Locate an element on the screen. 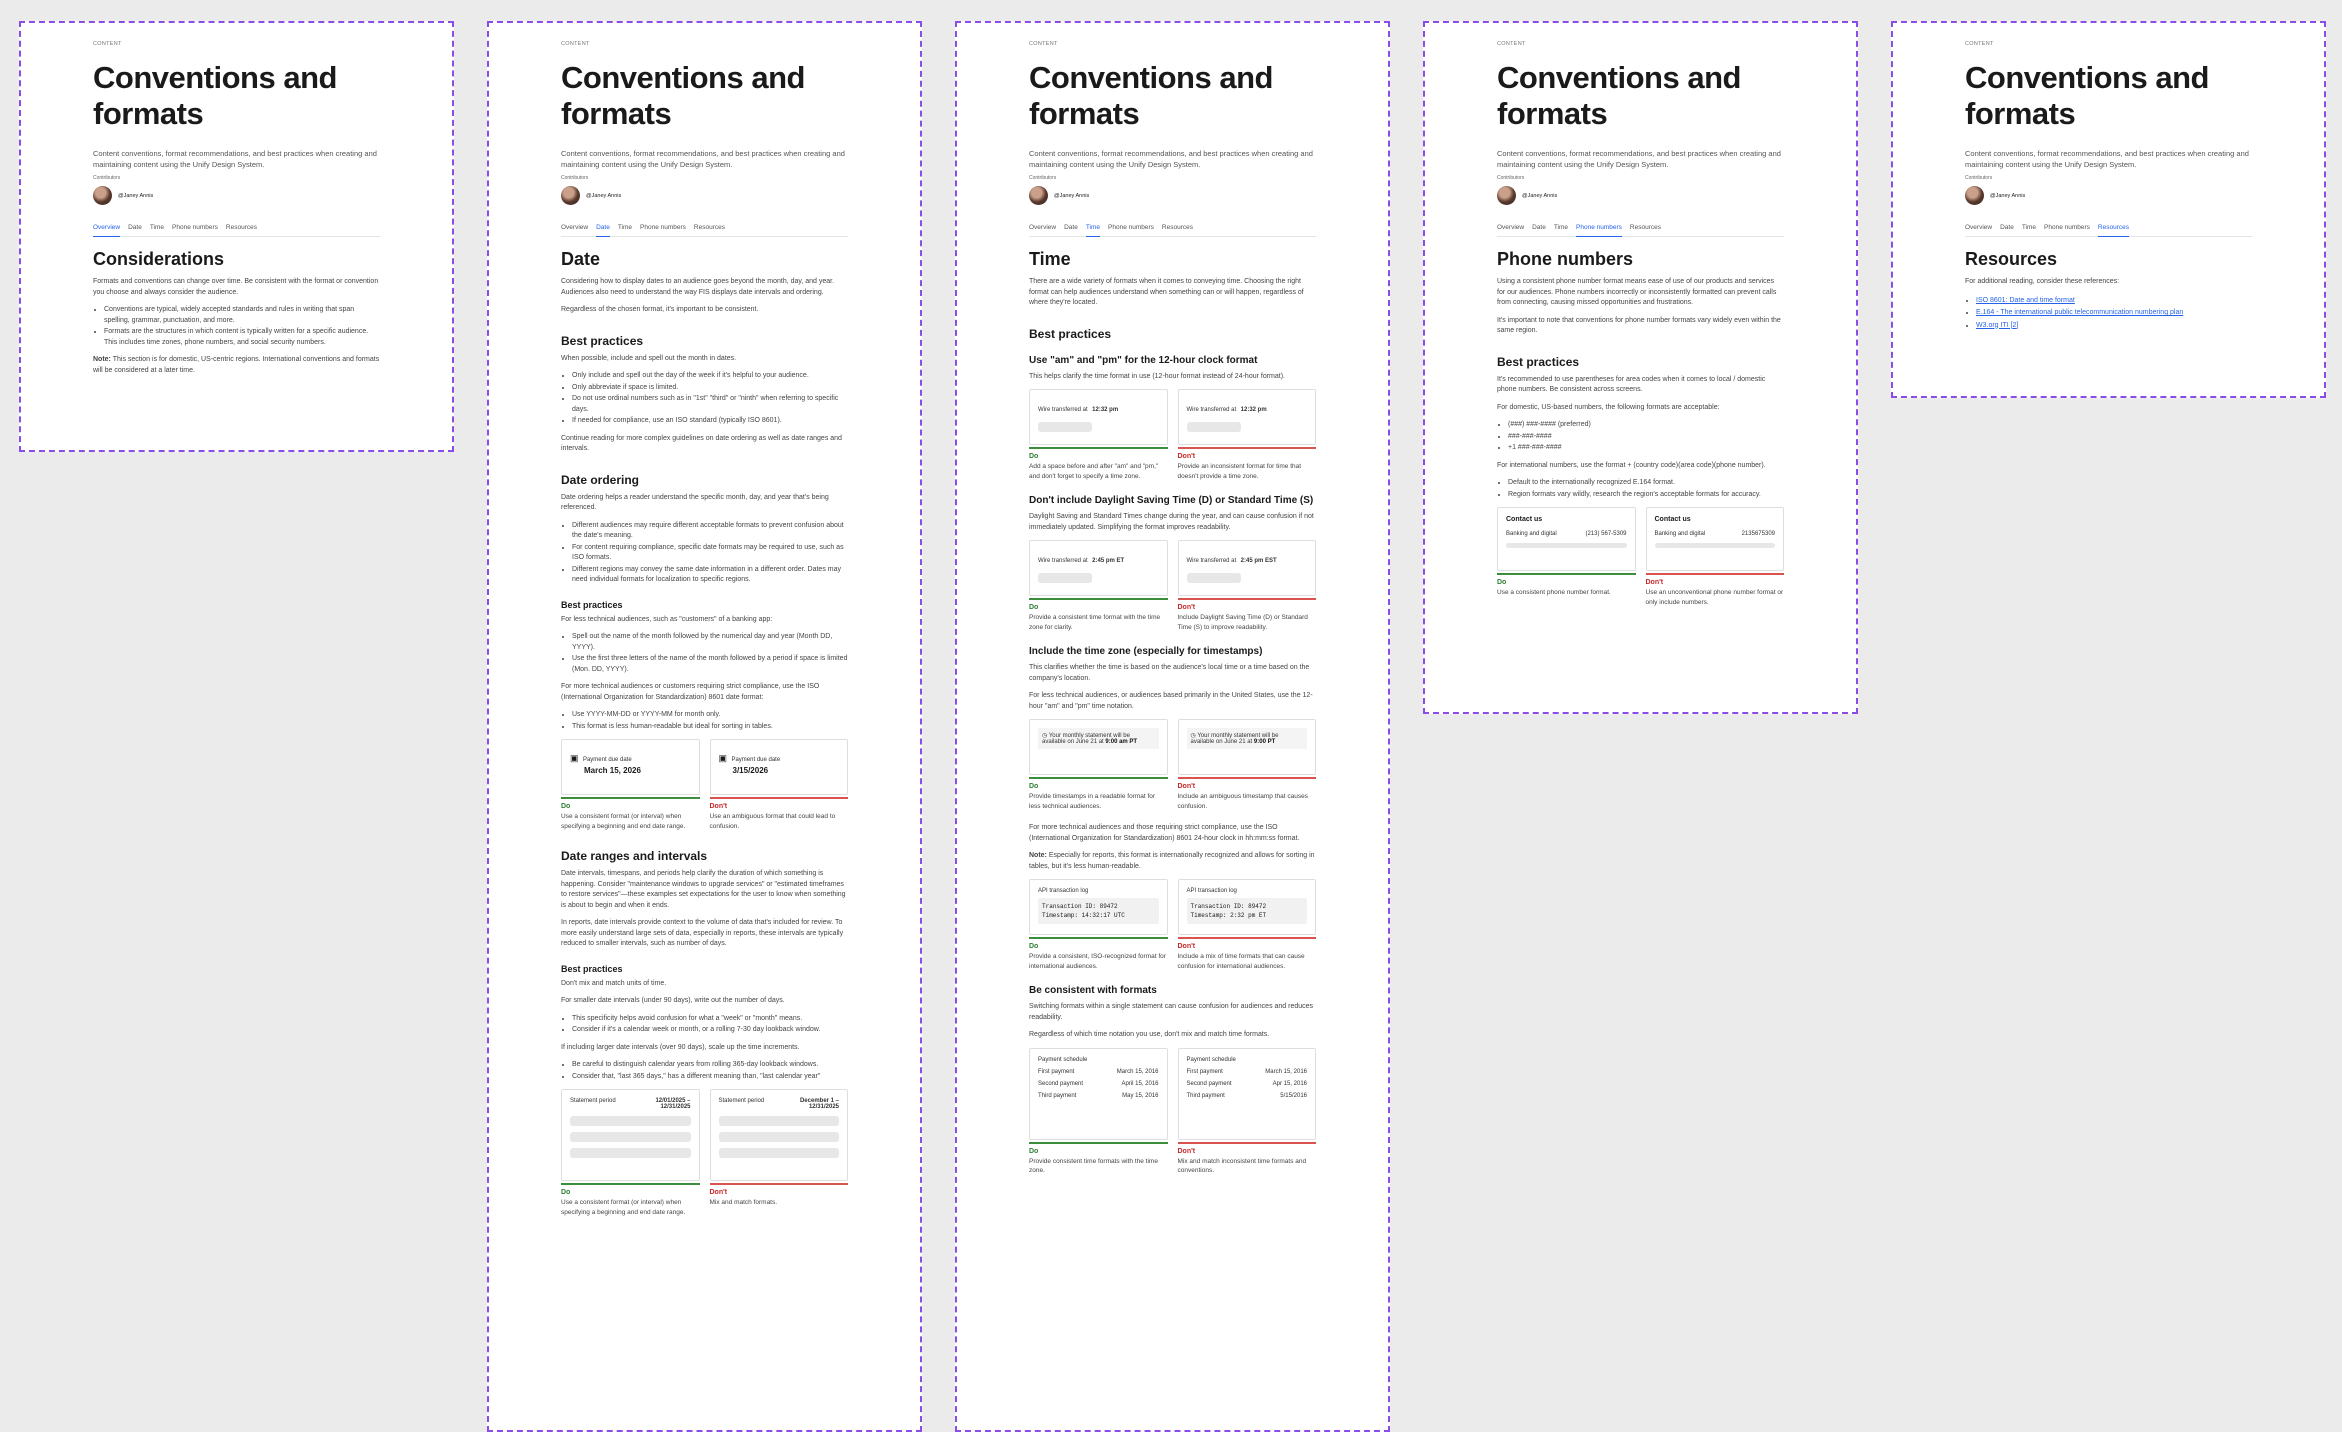 The image size is (2342, 1432). section-heading: Phone numbers is located at coordinates (1565, 259).